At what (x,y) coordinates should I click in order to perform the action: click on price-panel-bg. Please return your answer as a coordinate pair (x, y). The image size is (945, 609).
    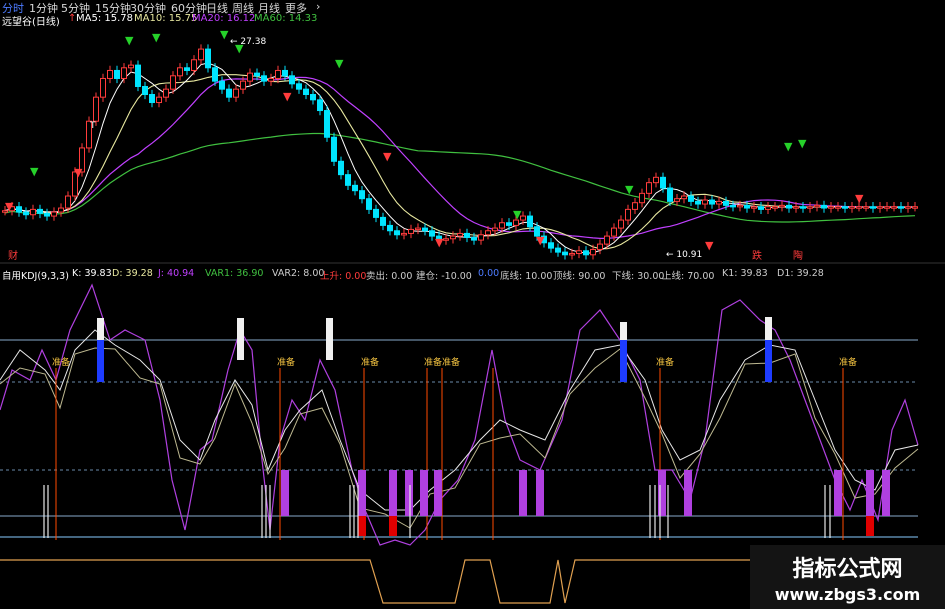
    Looking at the image, I should click on (740, 70).